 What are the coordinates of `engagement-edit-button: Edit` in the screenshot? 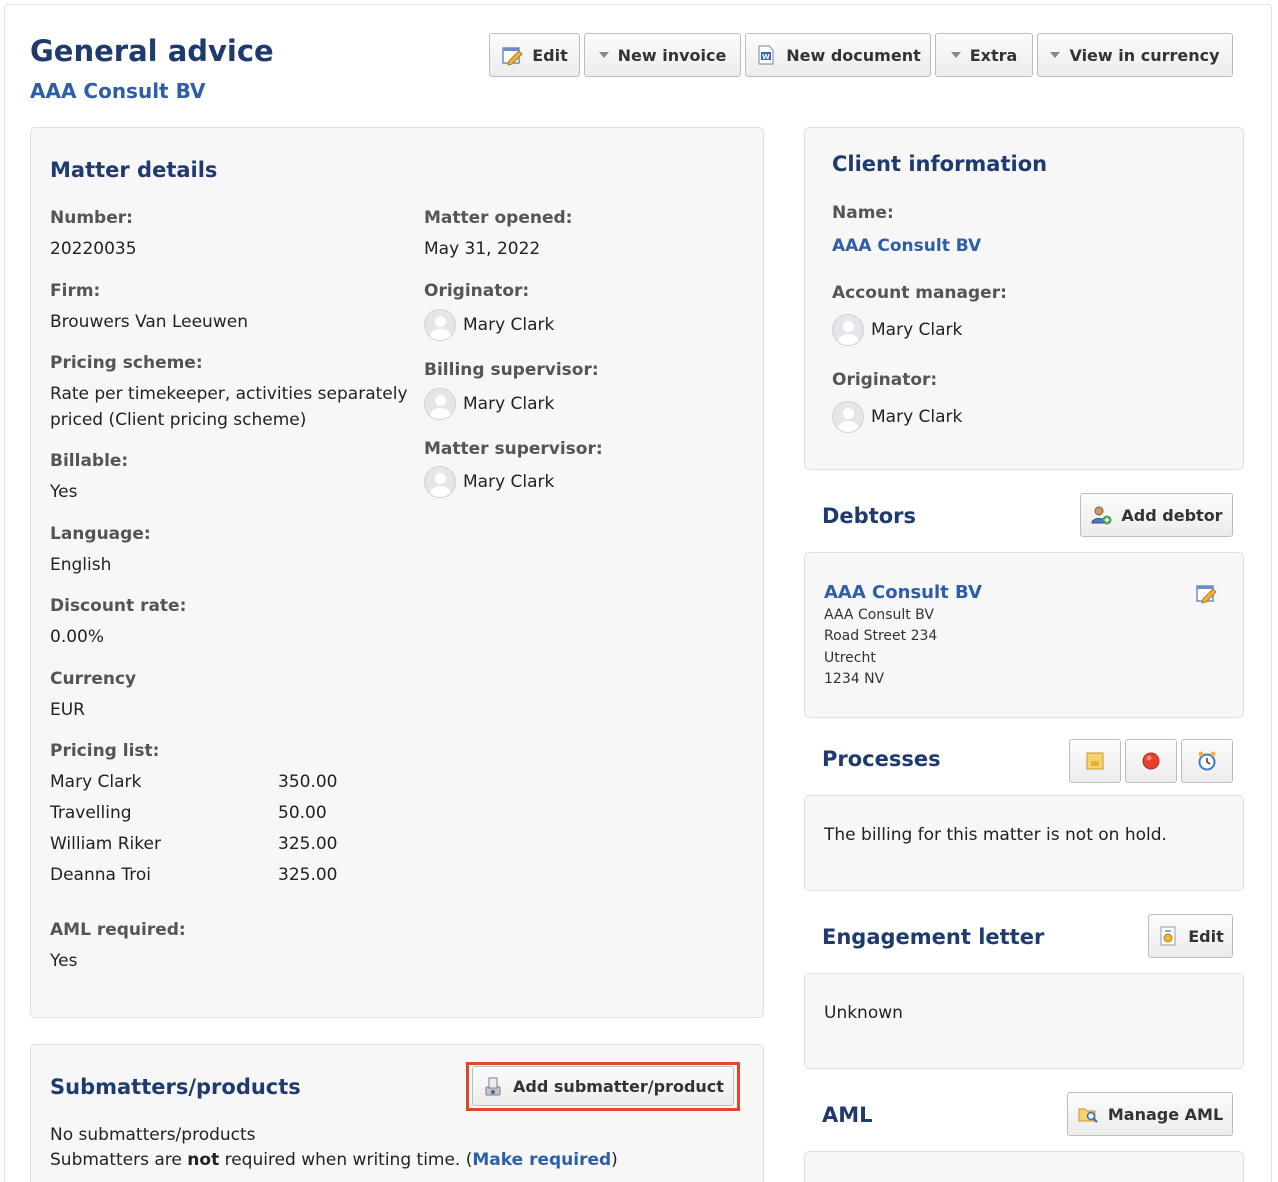 It's located at (1190, 936).